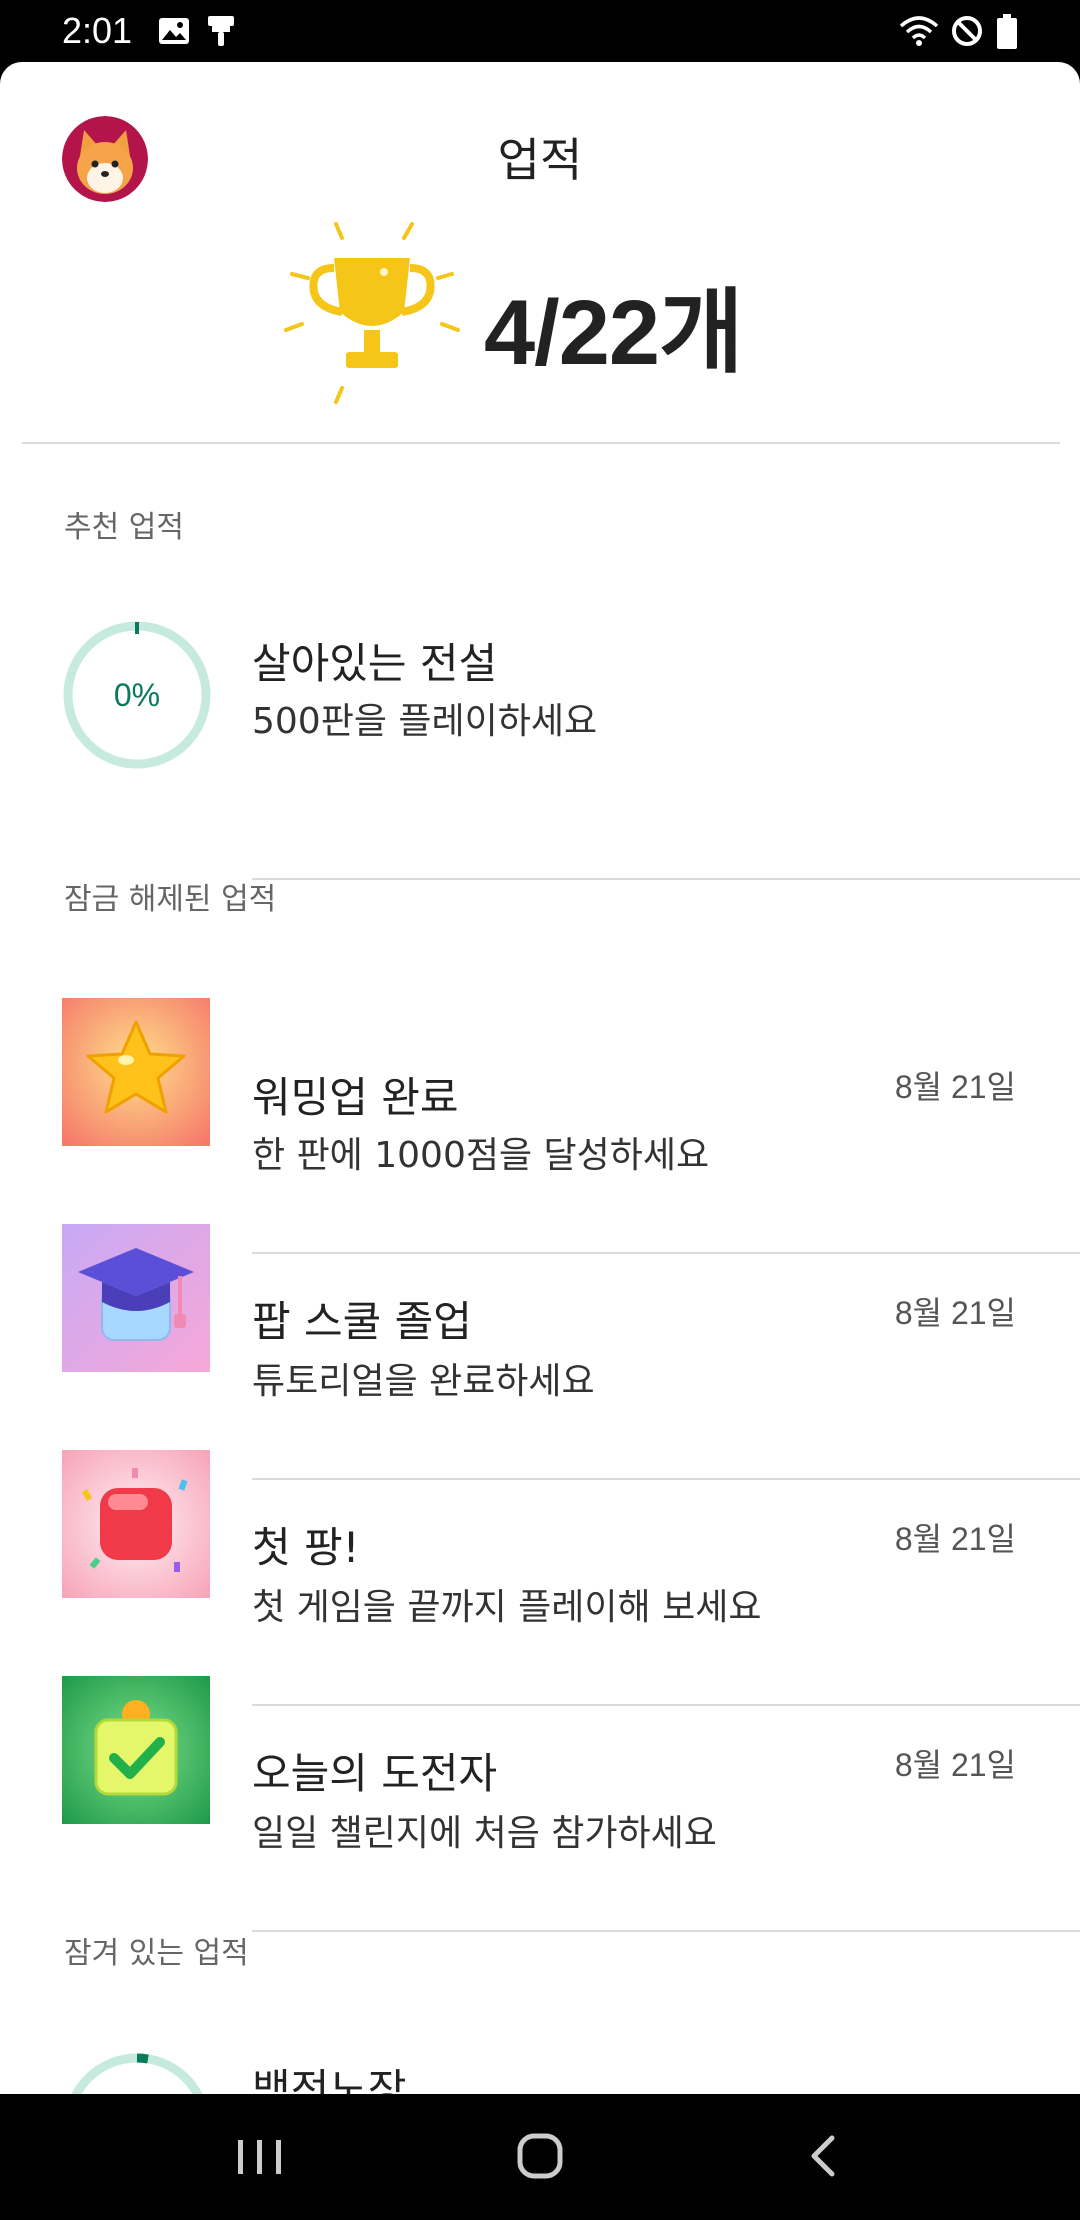  What do you see at coordinates (97, 30) in the screenshot?
I see `status-time: 2:01` at bounding box center [97, 30].